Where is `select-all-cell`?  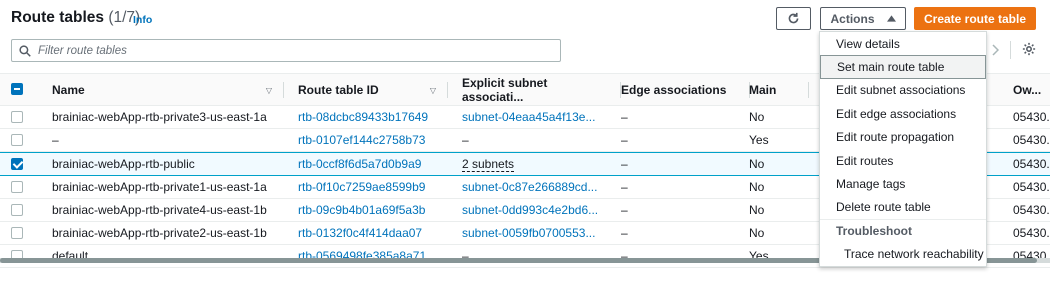
select-all-cell is located at coordinates (19, 90).